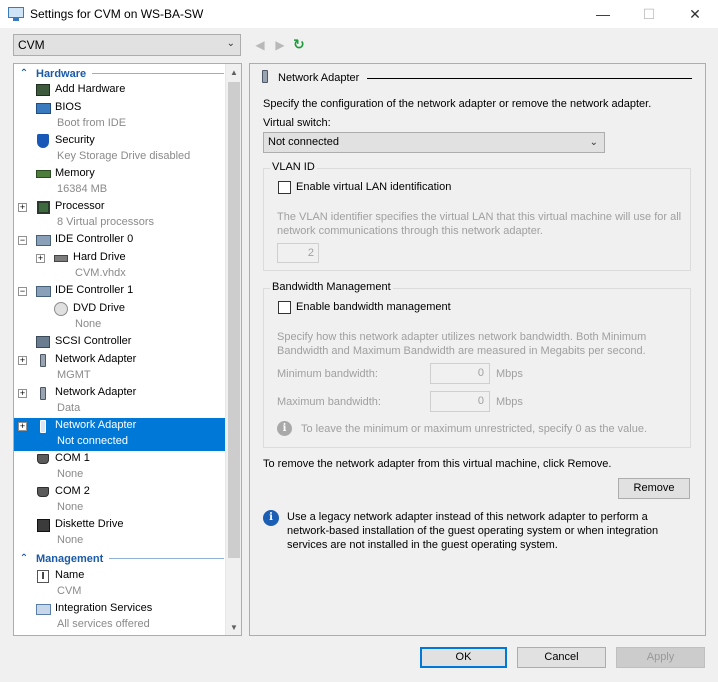  I want to click on management-section-header: ⌃ Management, so click(120, 558).